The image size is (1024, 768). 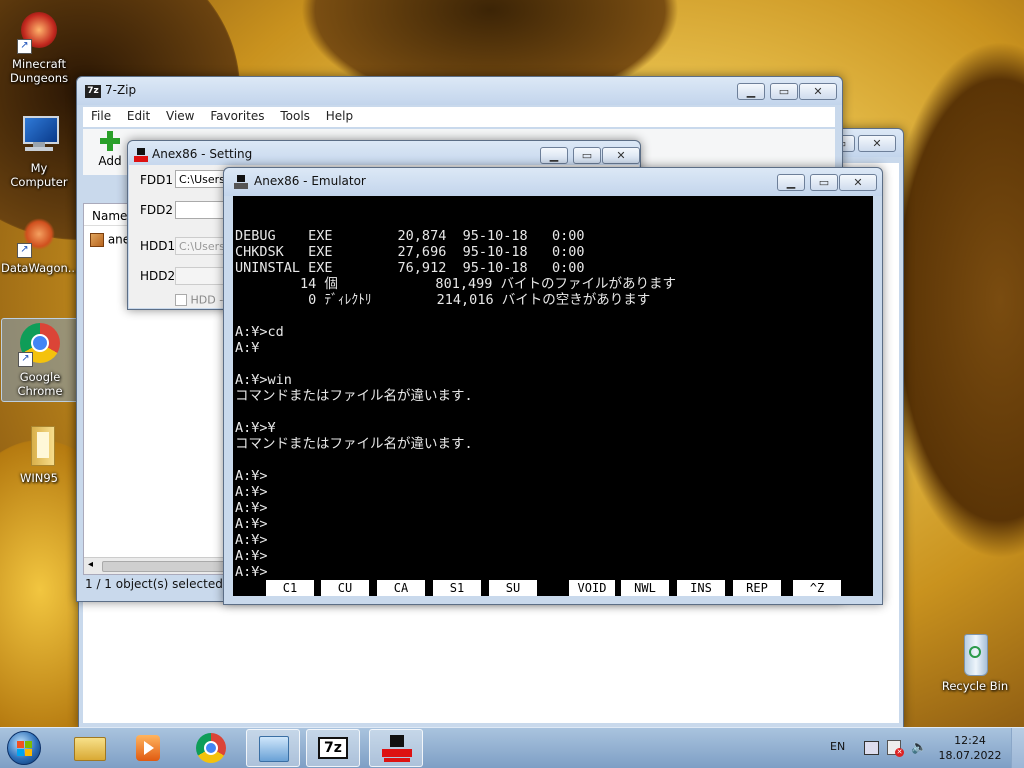 What do you see at coordinates (138, 116) in the screenshot?
I see `menu-edit: Edit` at bounding box center [138, 116].